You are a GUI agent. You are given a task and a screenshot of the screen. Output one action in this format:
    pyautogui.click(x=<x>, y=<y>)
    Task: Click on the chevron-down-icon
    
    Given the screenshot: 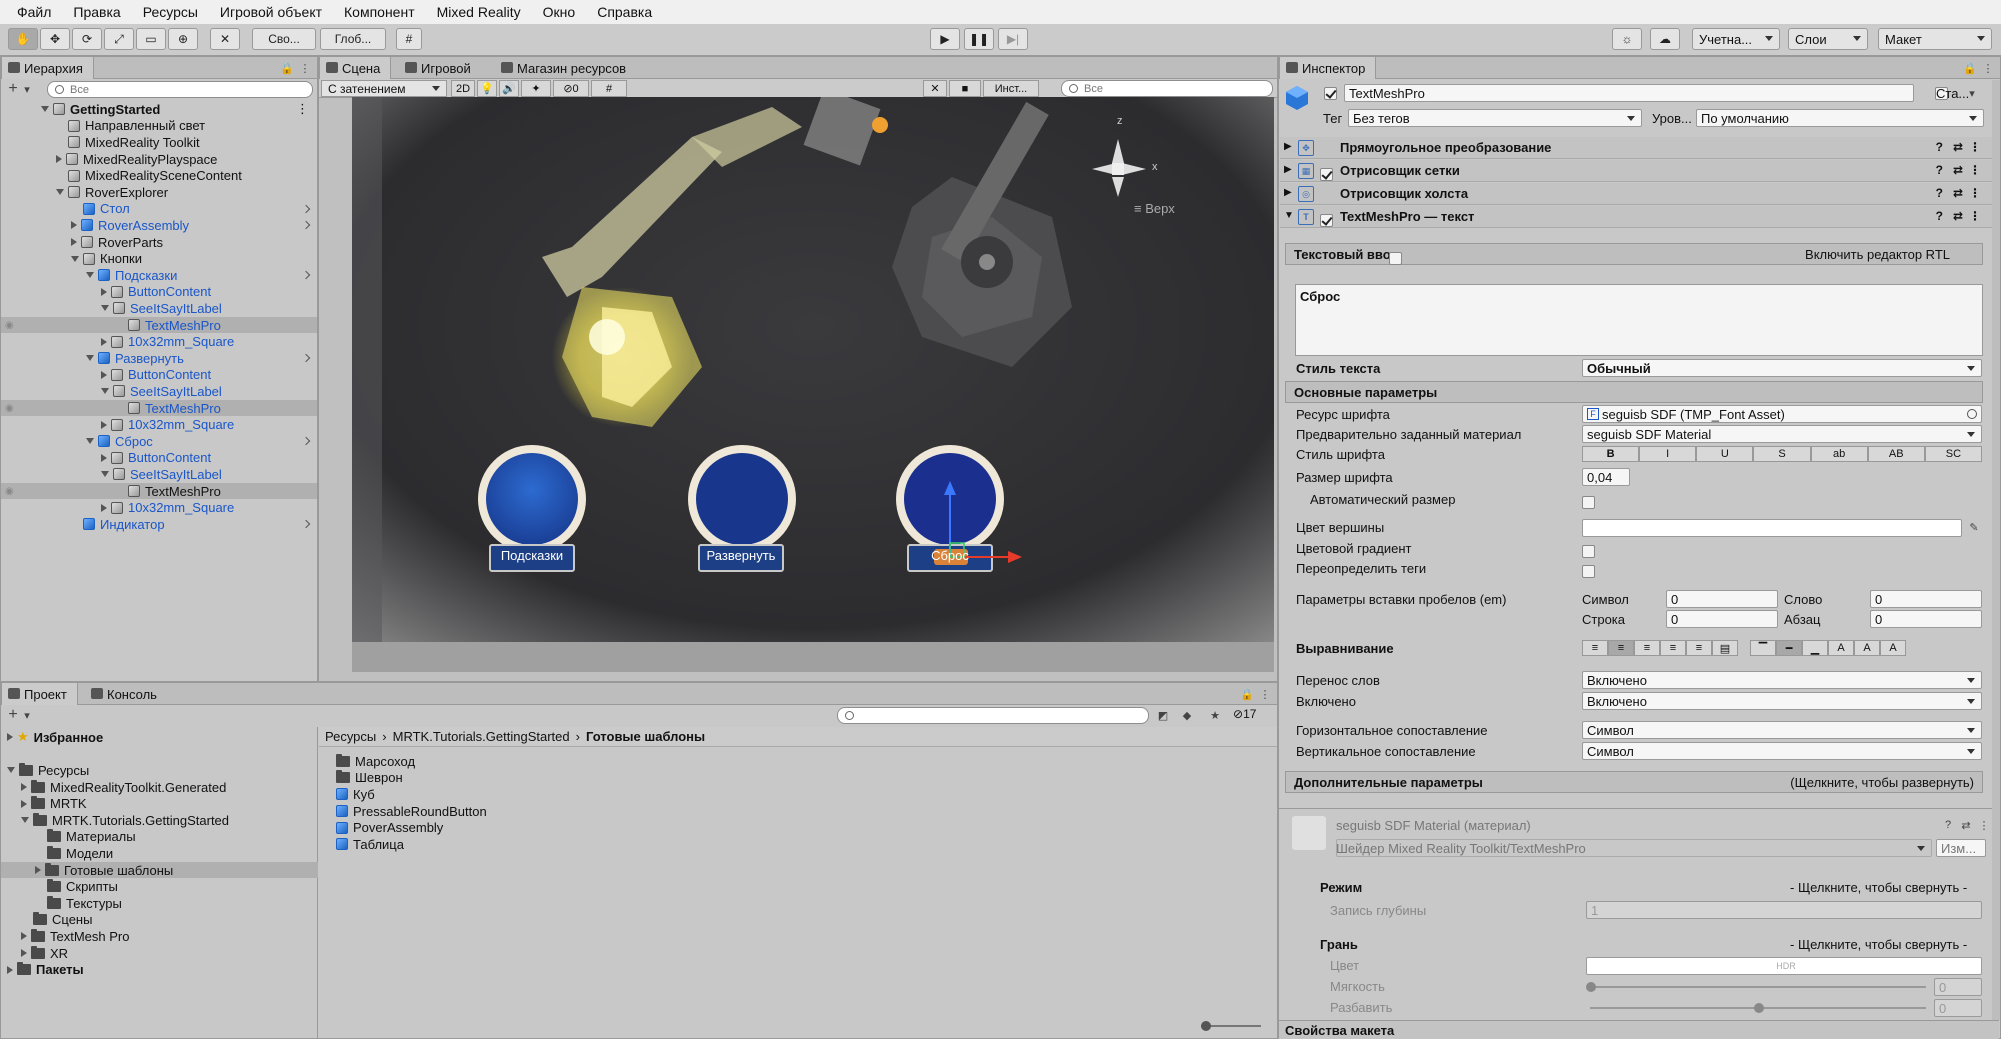 What is the action you would take?
    pyautogui.click(x=90, y=358)
    